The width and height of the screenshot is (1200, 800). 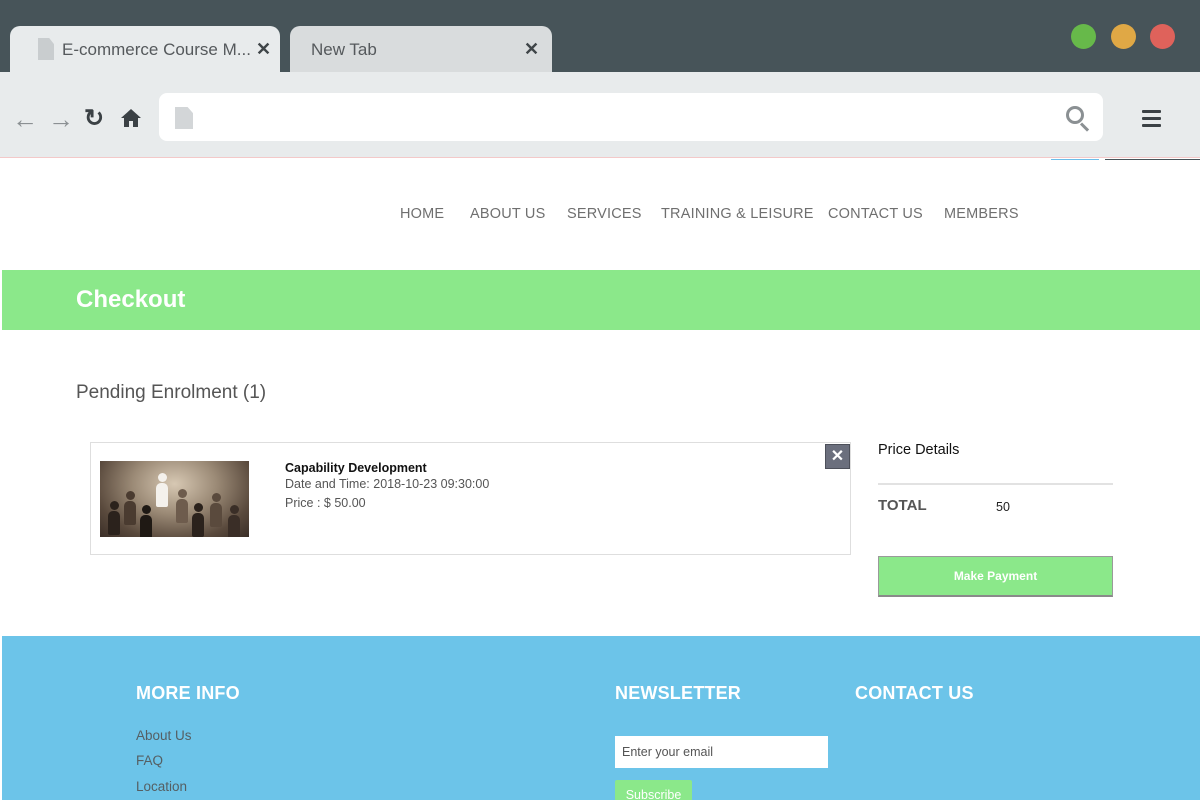 What do you see at coordinates (94, 119) in the screenshot?
I see `reload-icon: ↻` at bounding box center [94, 119].